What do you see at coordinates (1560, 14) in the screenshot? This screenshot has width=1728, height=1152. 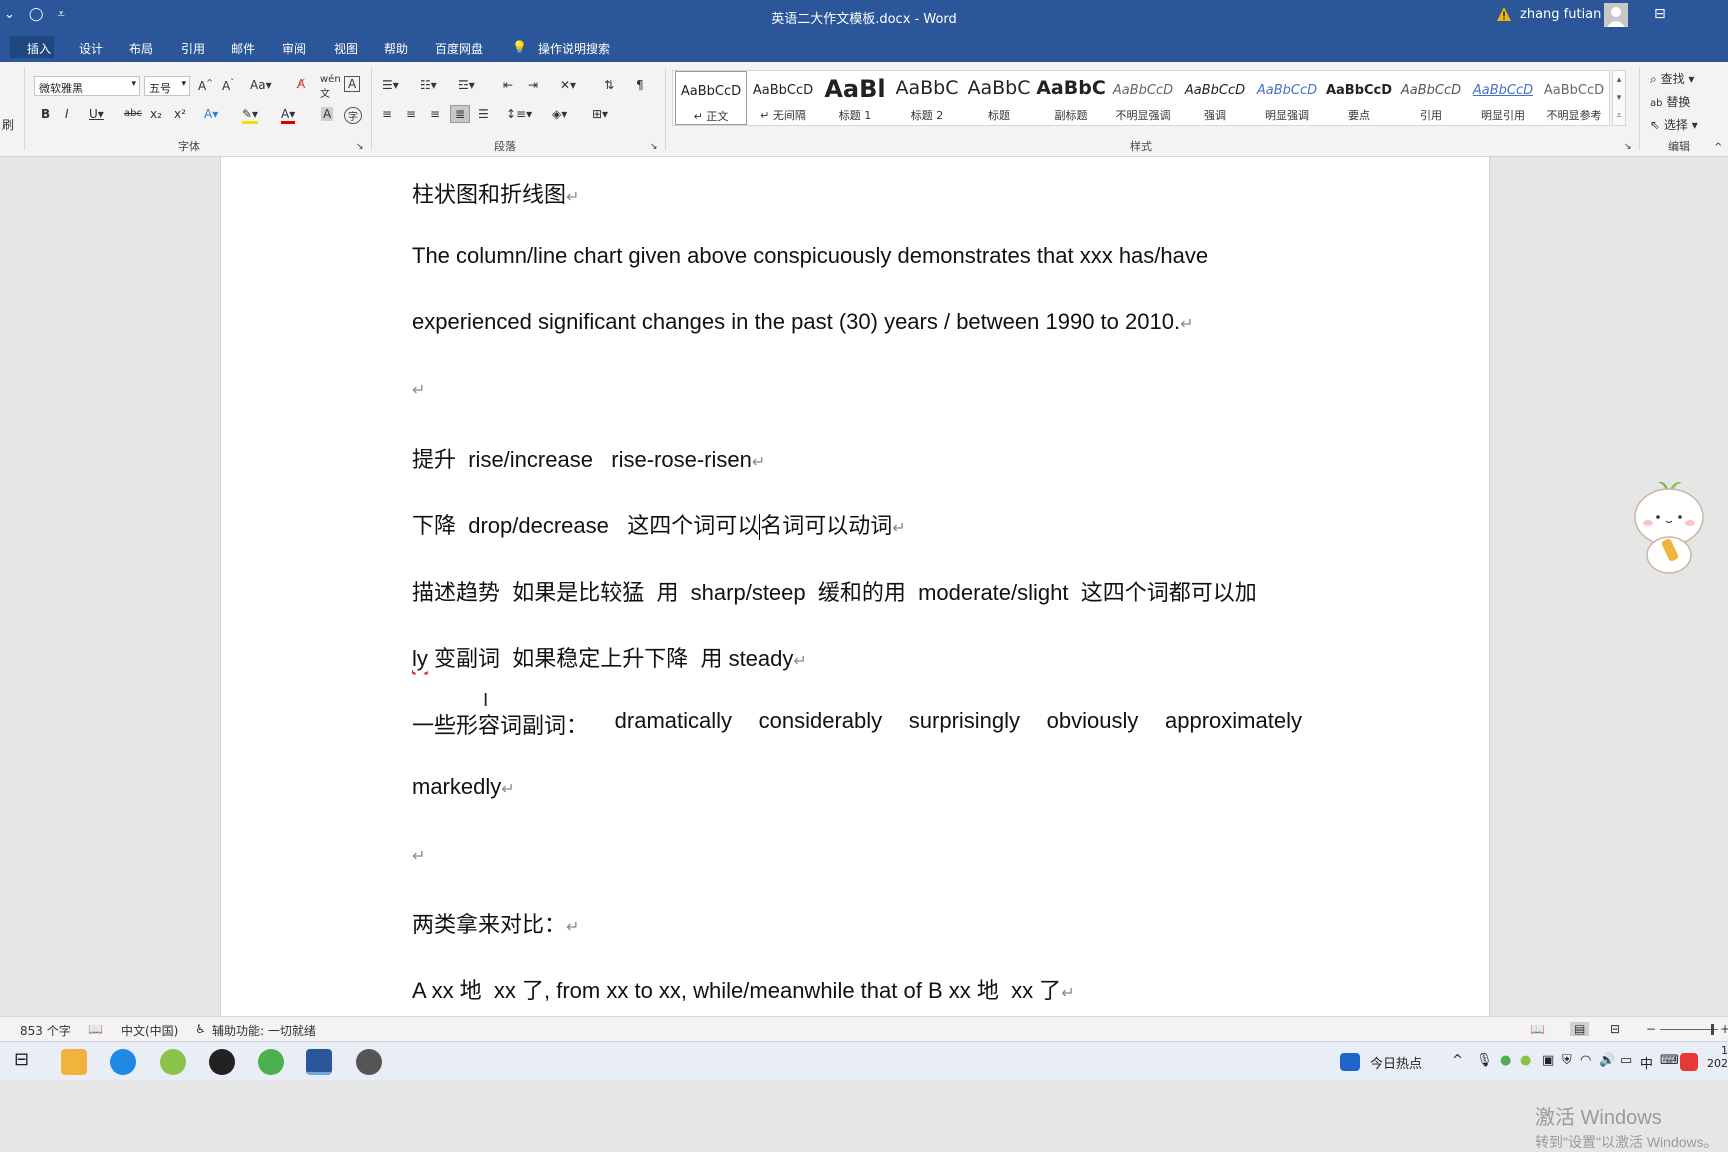 I see `user-name: zhang futian` at bounding box center [1560, 14].